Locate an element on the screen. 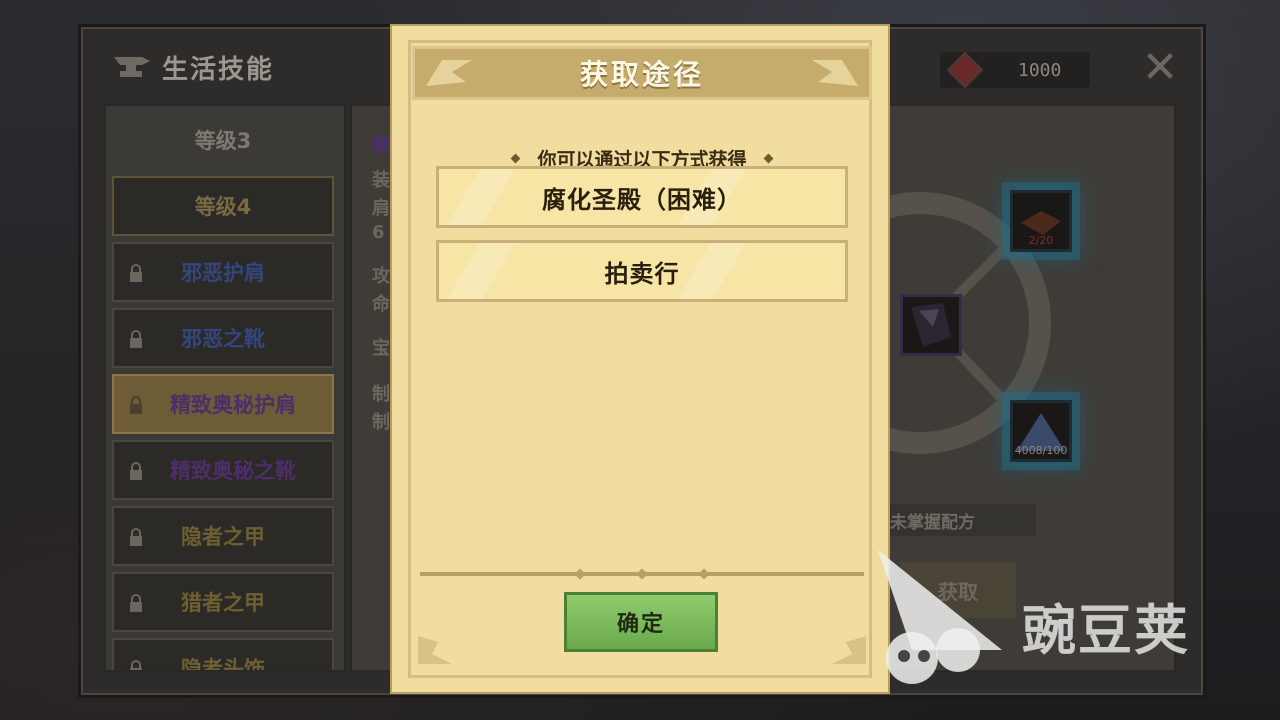 This screenshot has height=720, width=1280. gem-currency: 1000 is located at coordinates (1015, 70).